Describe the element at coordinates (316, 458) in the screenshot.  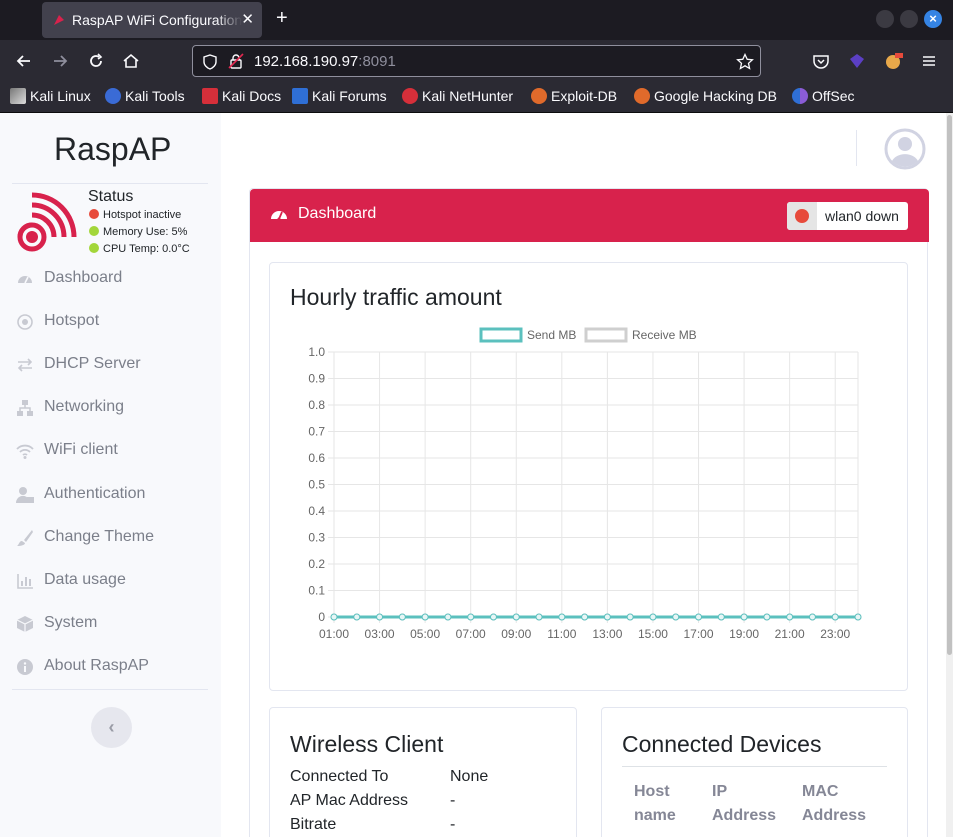
I see `y-tick-label: 0.6` at that location.